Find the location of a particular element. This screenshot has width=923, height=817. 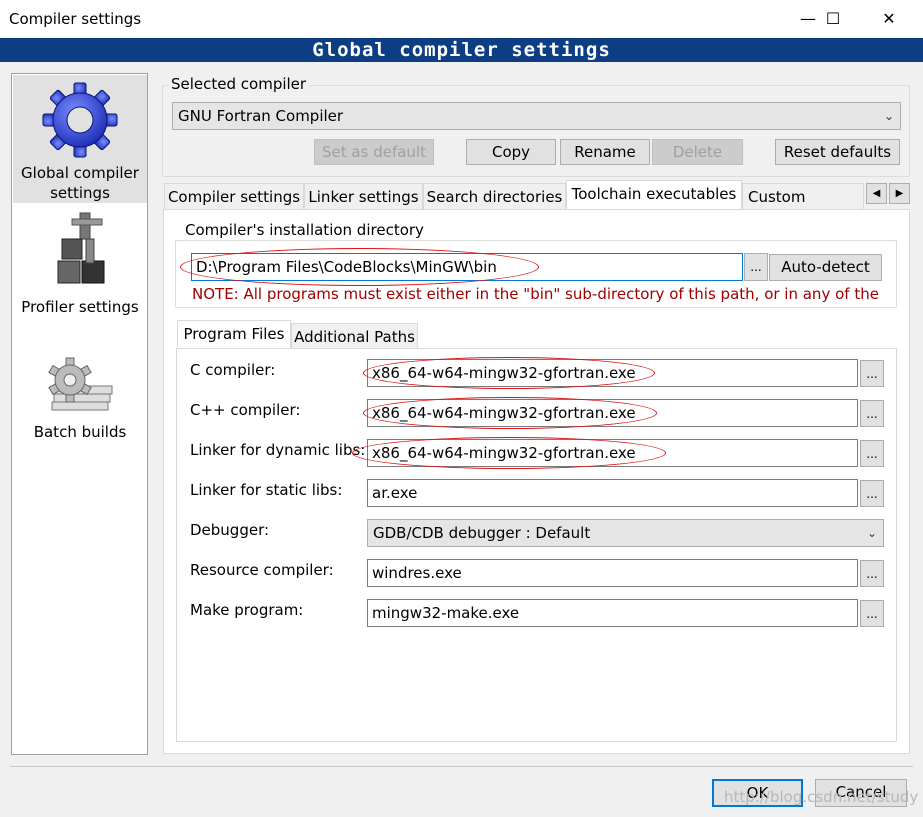

make-program-label: Make program: is located at coordinates (247, 610).